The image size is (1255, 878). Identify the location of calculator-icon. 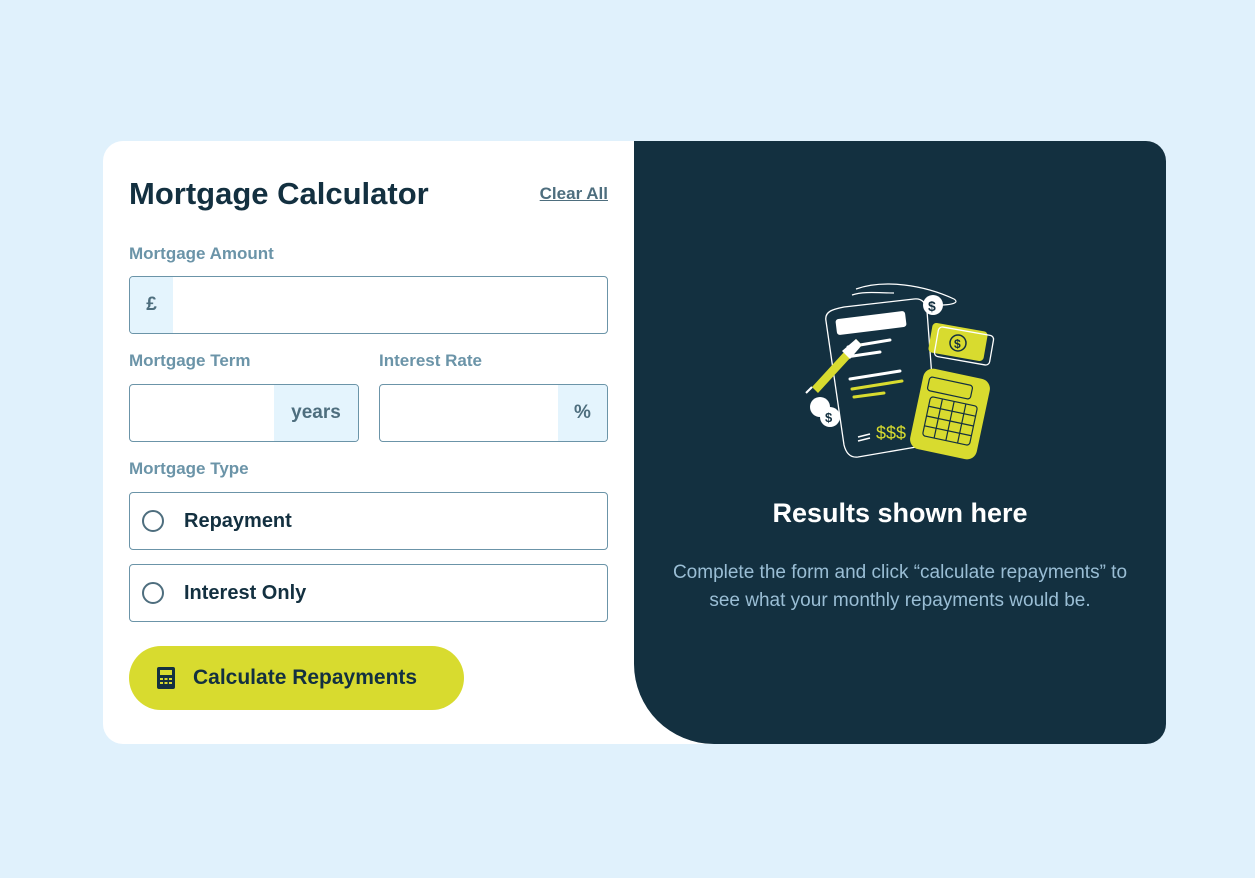
(166, 678).